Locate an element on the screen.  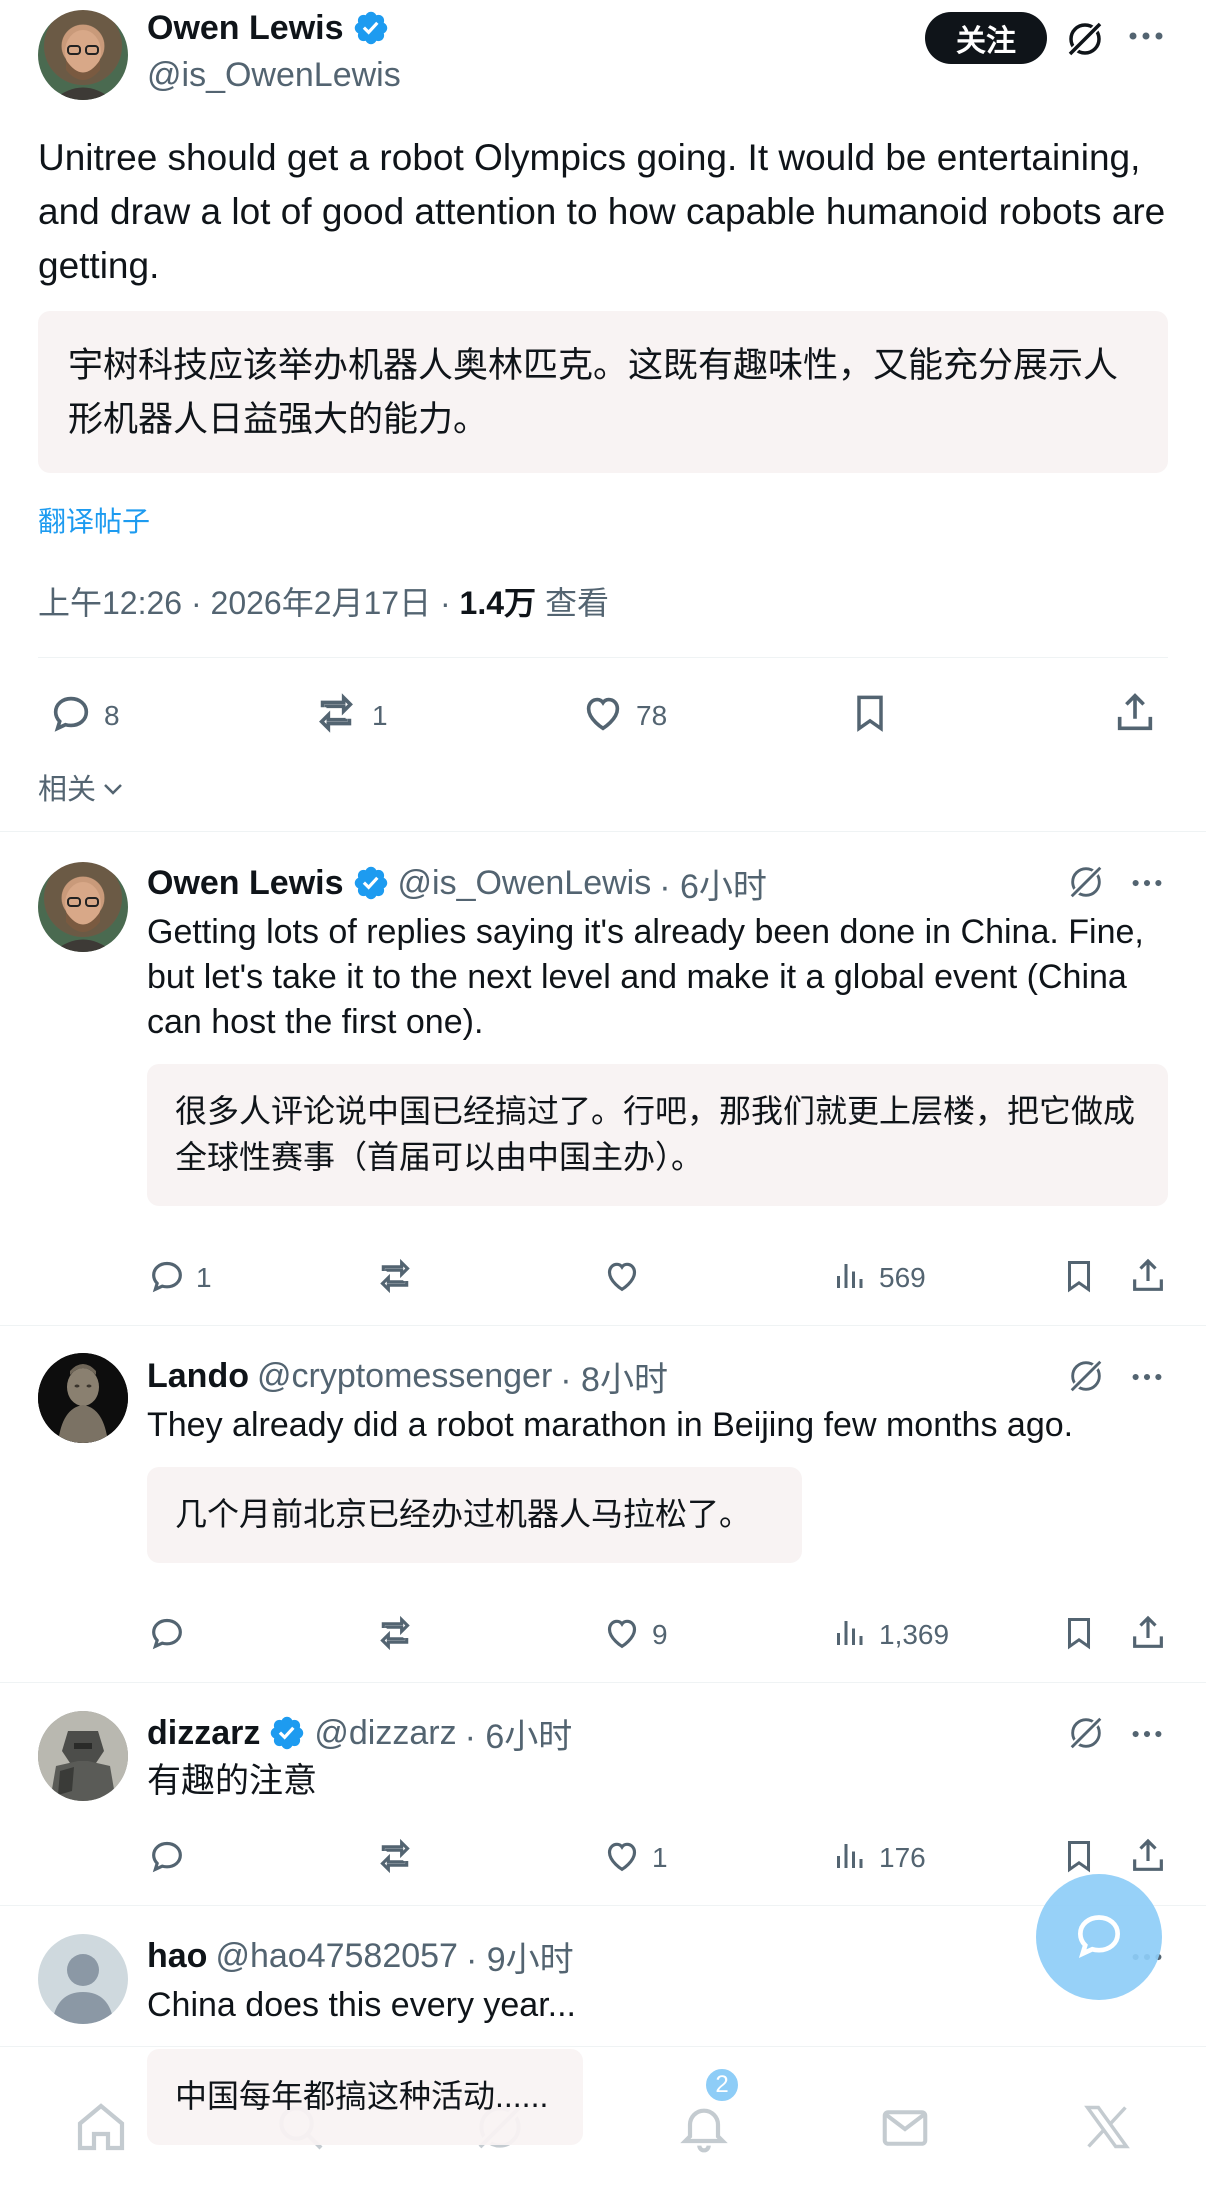
notification-badge-count: 2 is located at coordinates (722, 2084).